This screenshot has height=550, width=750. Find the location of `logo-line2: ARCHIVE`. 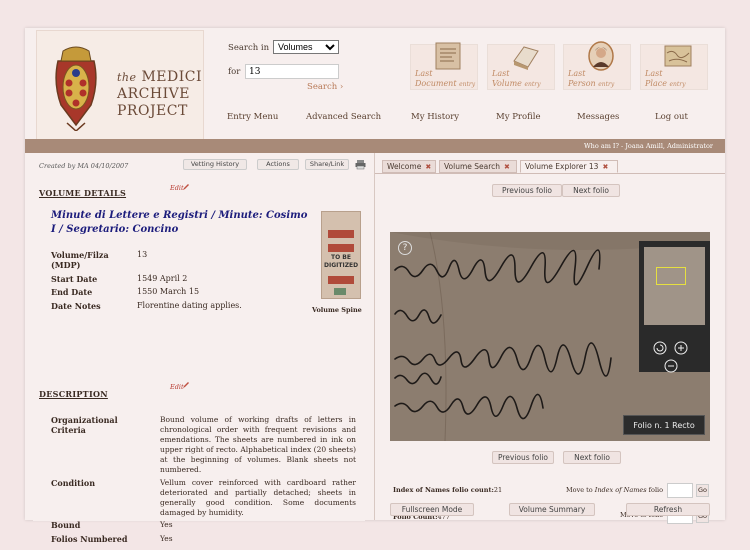

logo-line2: ARCHIVE is located at coordinates (153, 94).